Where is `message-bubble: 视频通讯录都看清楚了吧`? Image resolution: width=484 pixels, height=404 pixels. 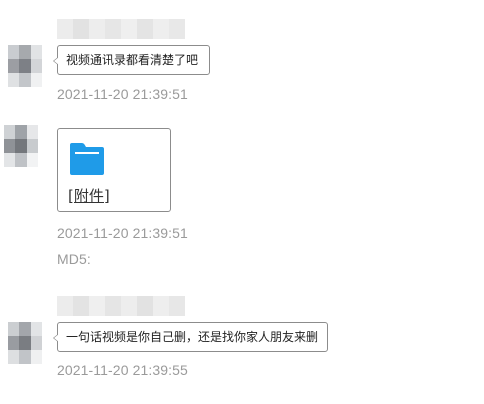
message-bubble: 视频通讯录都看清楚了吧 is located at coordinates (131, 60).